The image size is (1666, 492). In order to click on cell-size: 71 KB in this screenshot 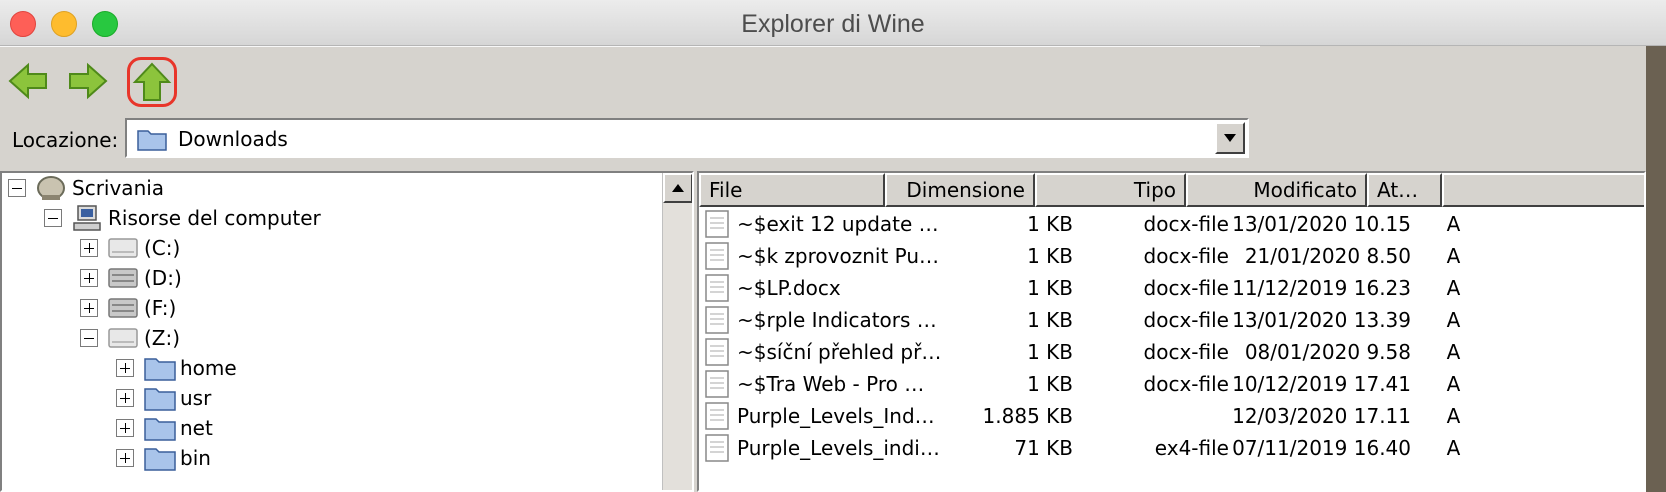, I will do `click(1043, 448)`.